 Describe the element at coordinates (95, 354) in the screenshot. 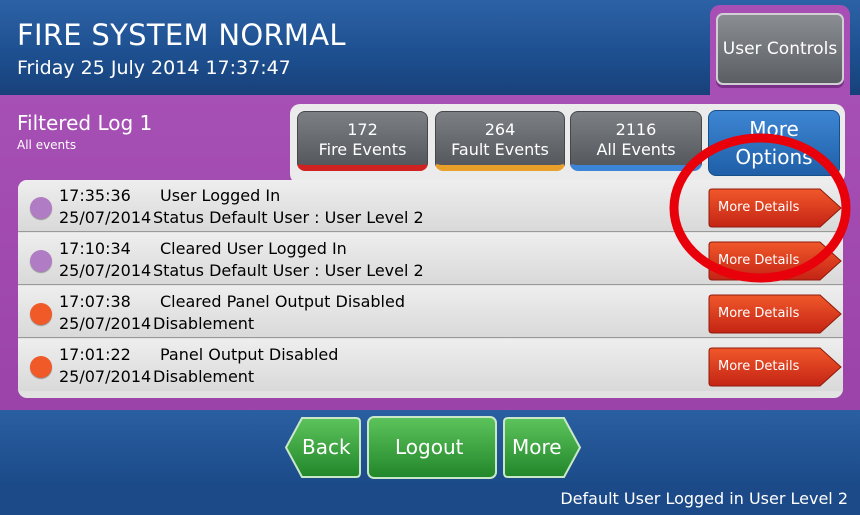

I see `event-time: 17:01:22` at that location.